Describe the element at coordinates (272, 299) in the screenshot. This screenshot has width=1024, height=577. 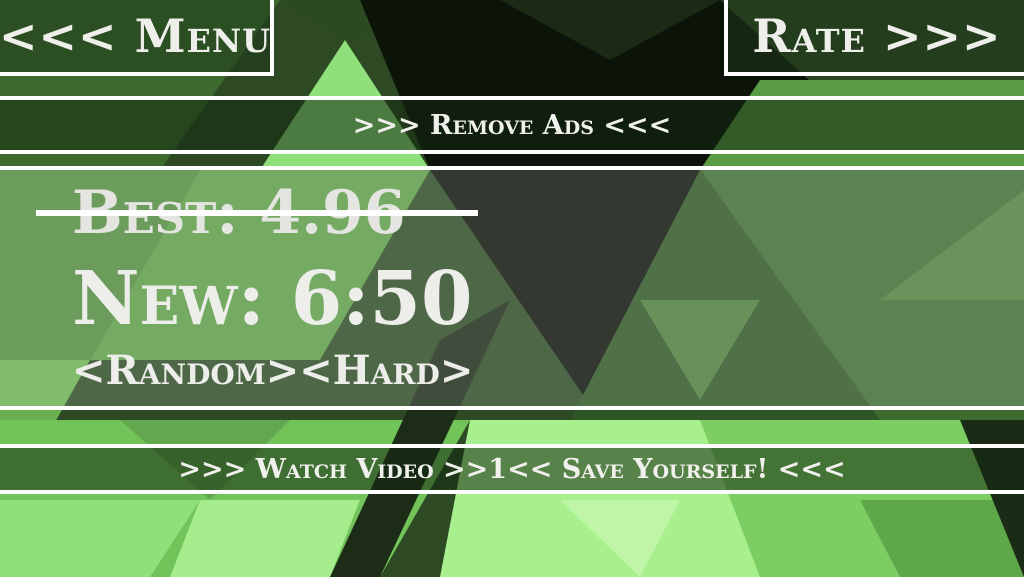
I see `new-score: New: 6:50` at that location.